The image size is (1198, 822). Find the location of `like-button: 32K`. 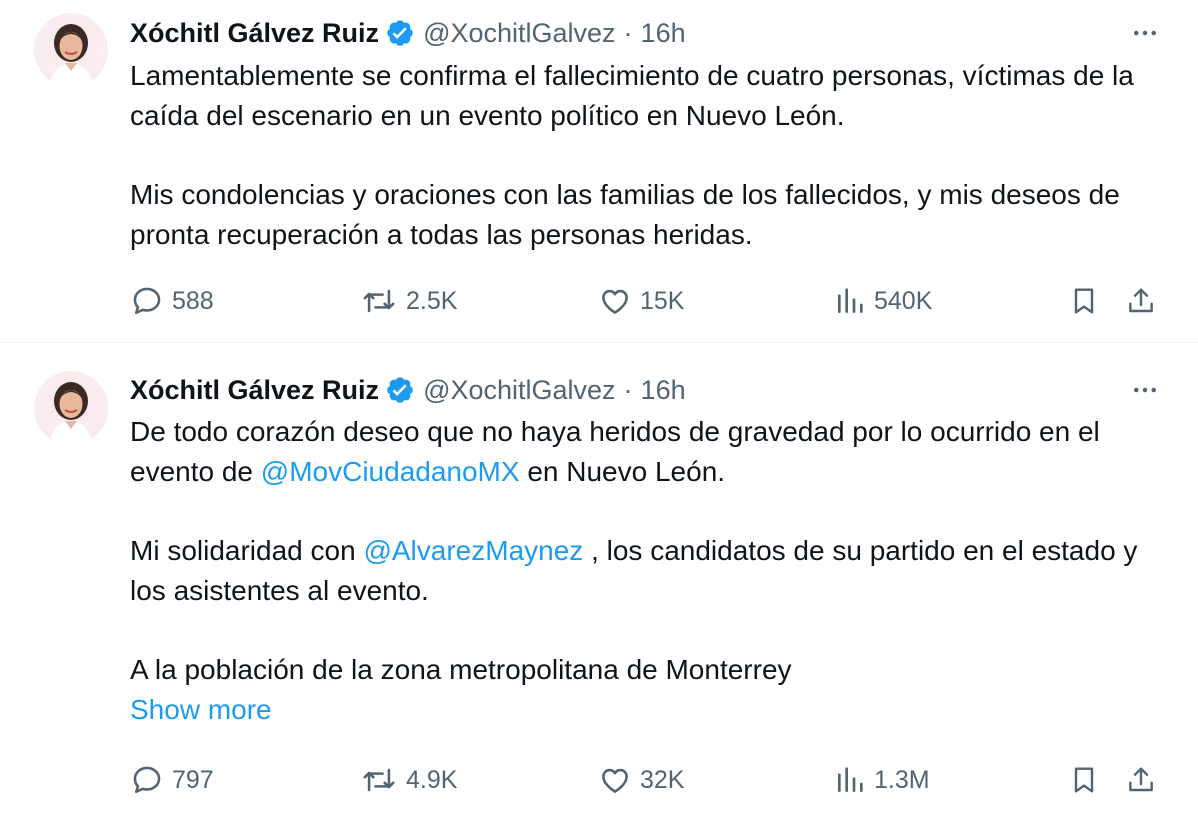

like-button: 32K is located at coordinates (641, 780).